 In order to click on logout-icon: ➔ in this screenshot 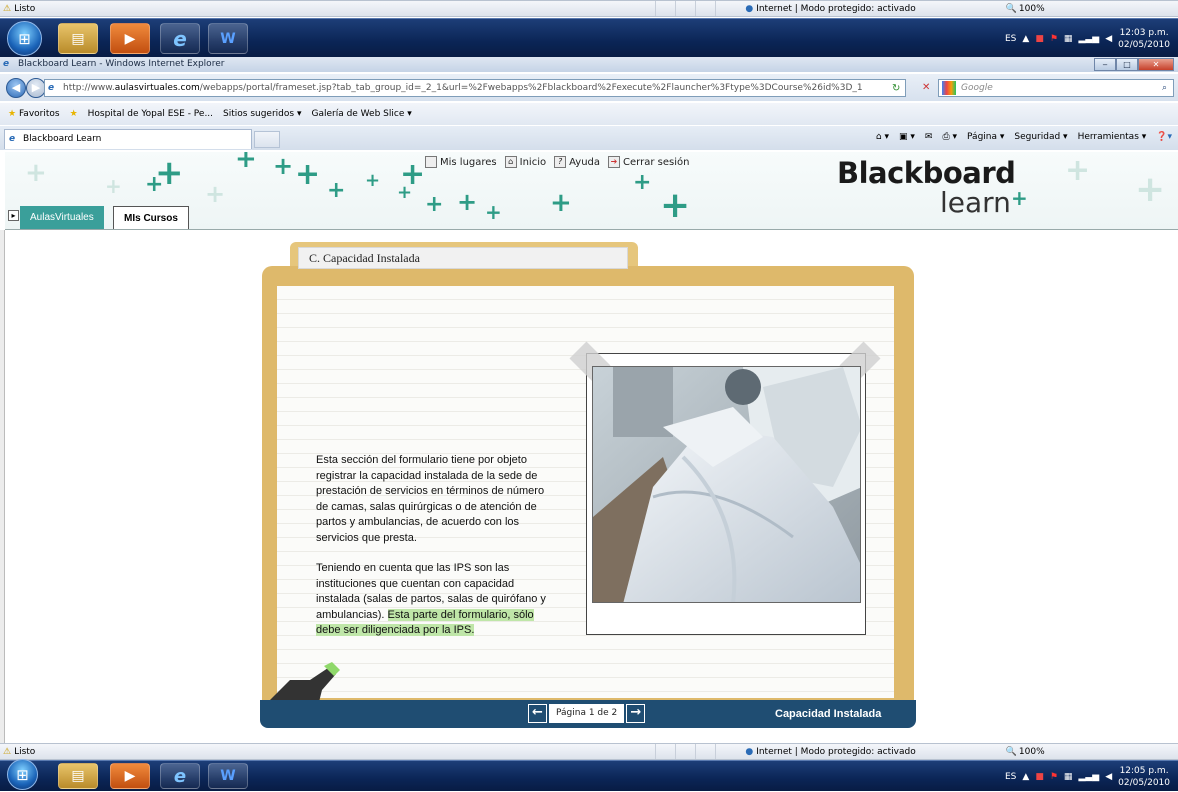, I will do `click(614, 162)`.